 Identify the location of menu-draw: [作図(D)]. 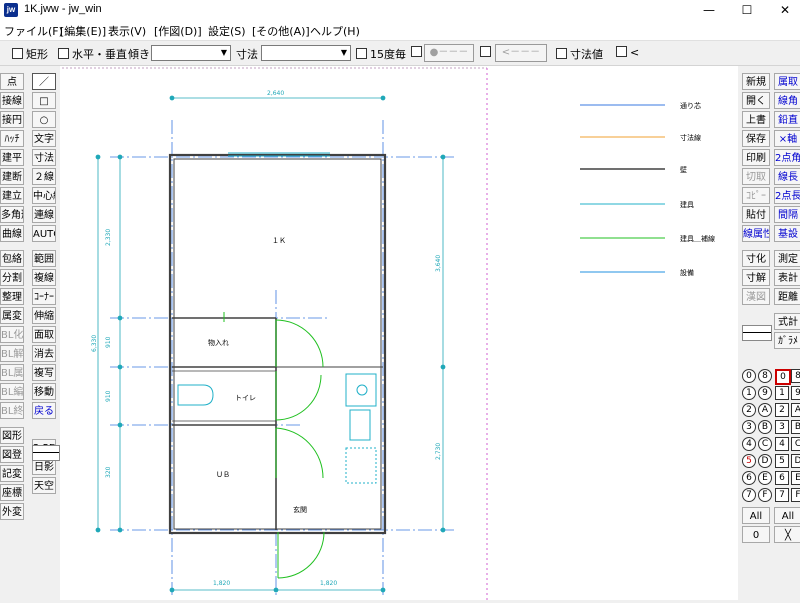
(178, 31).